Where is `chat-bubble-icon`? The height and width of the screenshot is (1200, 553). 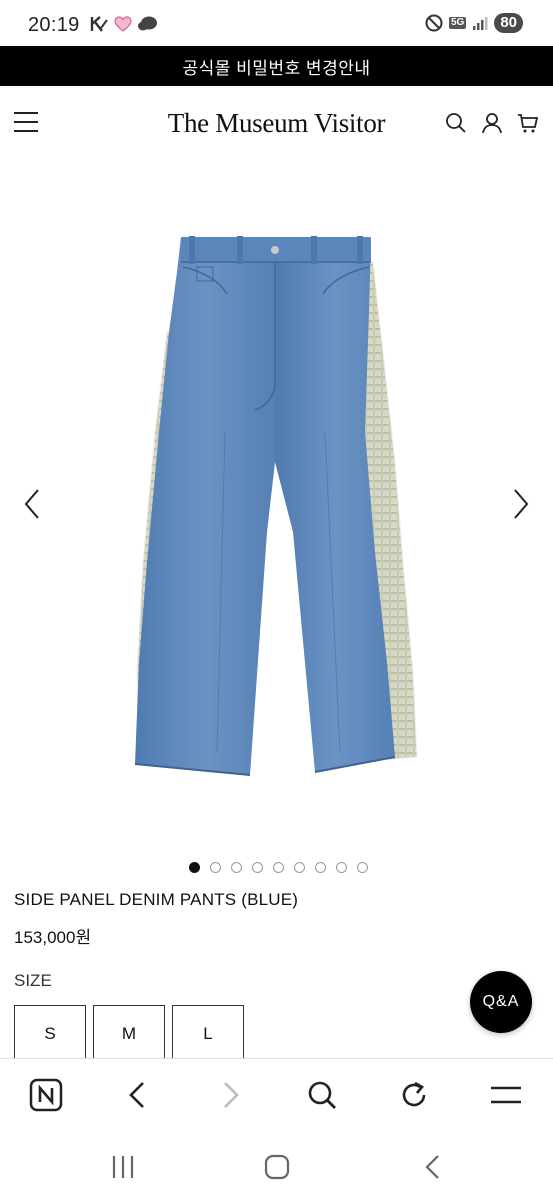 chat-bubble-icon is located at coordinates (147, 23).